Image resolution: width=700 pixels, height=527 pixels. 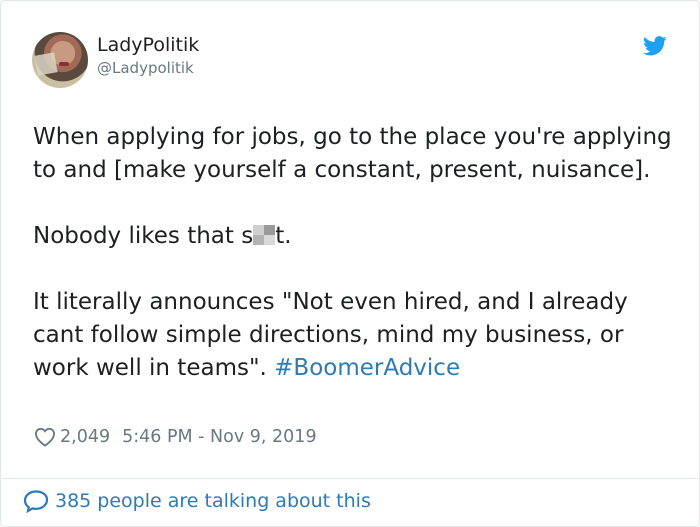 I want to click on speech-bubble-icon, so click(x=36, y=501).